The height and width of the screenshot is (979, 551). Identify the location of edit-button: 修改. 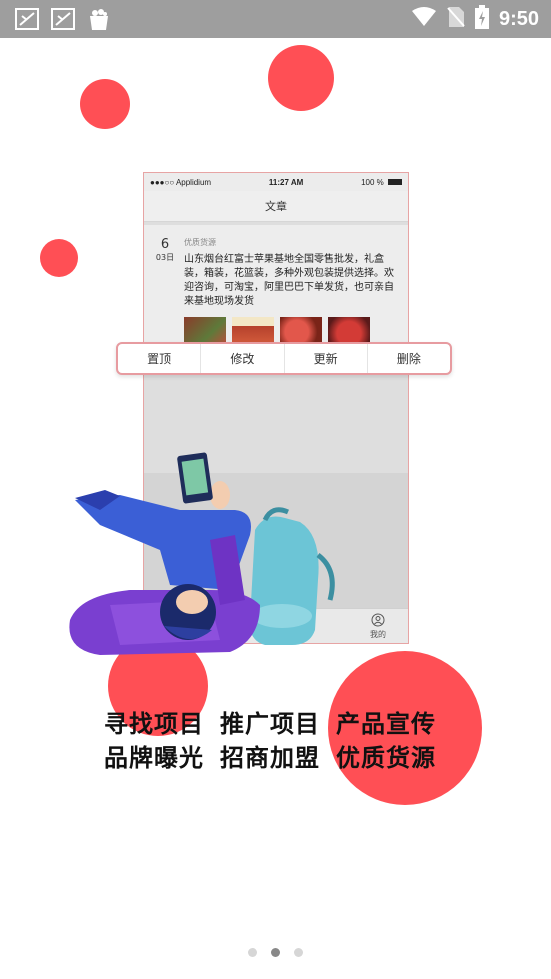
(243, 358).